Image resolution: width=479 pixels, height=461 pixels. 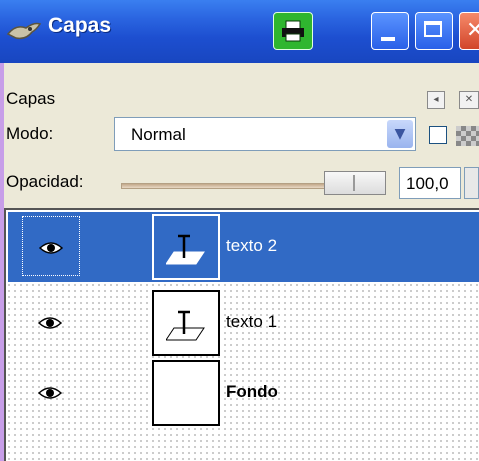 I want to click on layer-row: Fondo, so click(x=243, y=393).